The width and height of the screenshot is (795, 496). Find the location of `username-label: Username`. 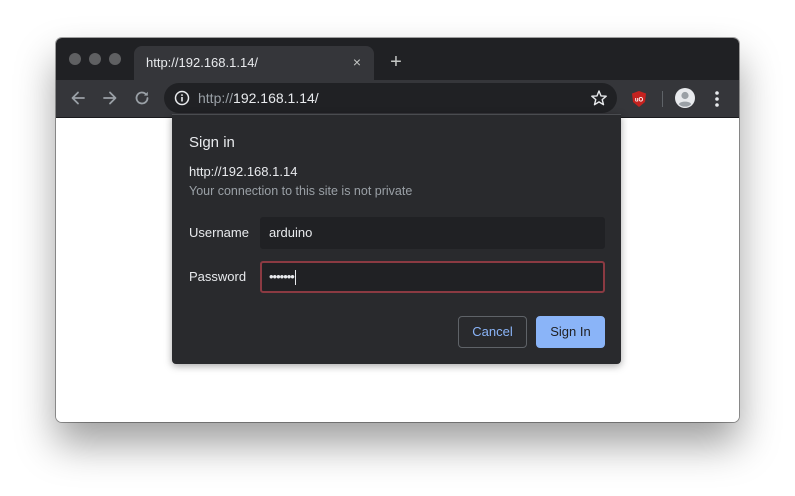

username-label: Username is located at coordinates (219, 232).